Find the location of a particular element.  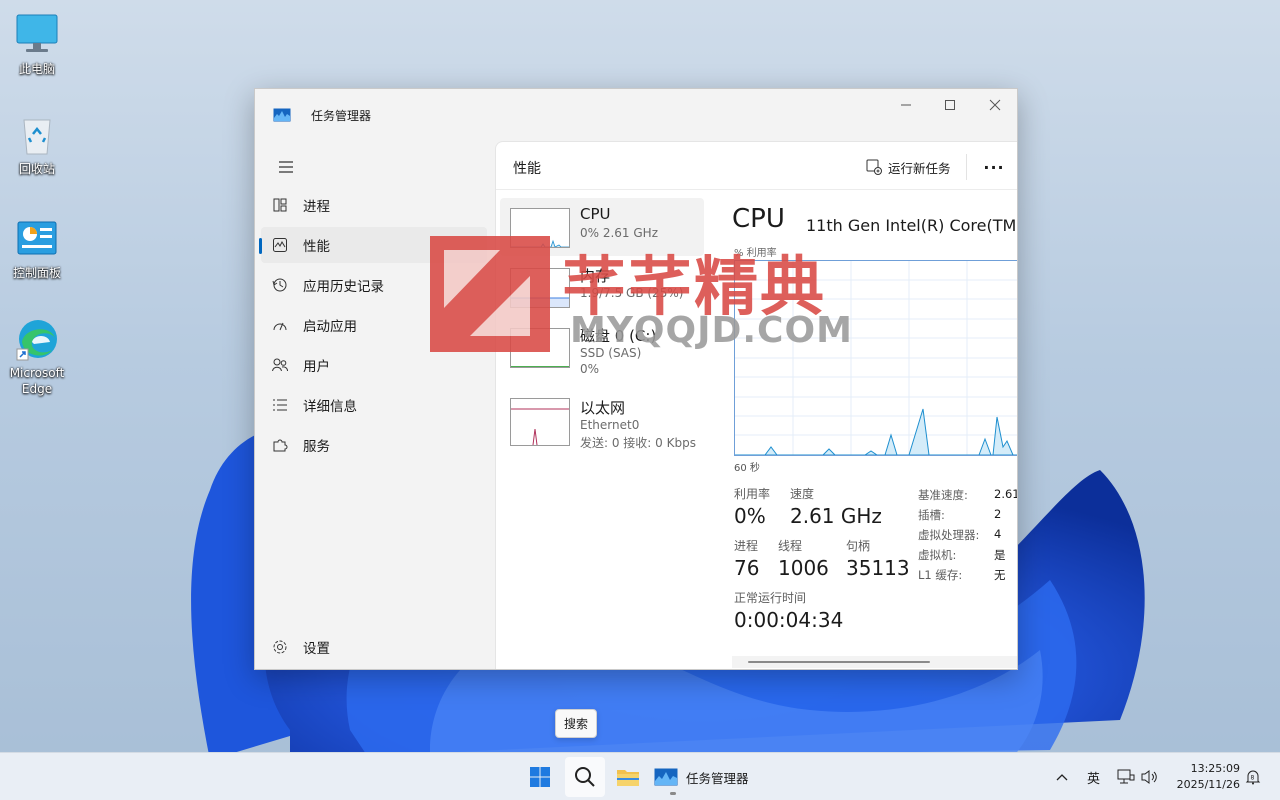

stat-value-threads: 1006 is located at coordinates (803, 568).